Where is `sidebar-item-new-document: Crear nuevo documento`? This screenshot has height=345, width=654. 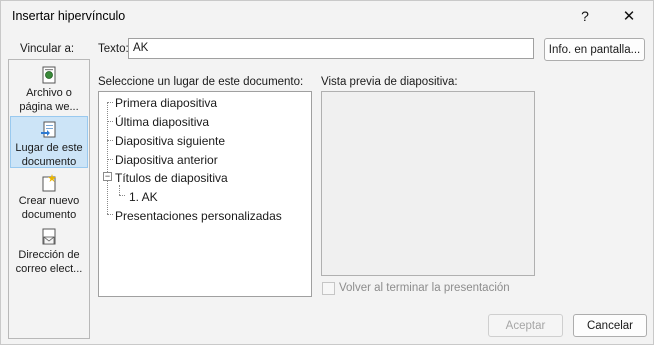
sidebar-item-new-document: Crear nuevo documento is located at coordinates (49, 197).